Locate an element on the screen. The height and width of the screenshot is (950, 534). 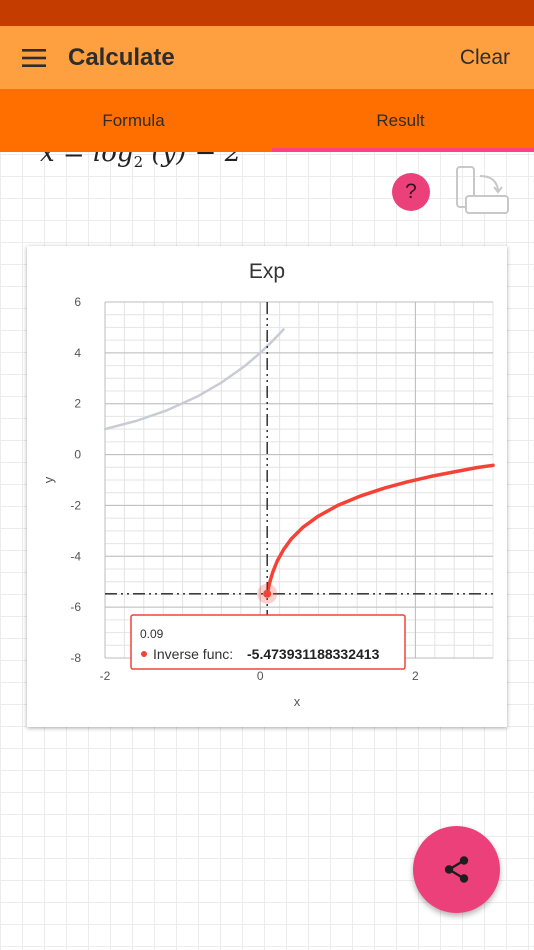
share-icon is located at coordinates (456, 869).